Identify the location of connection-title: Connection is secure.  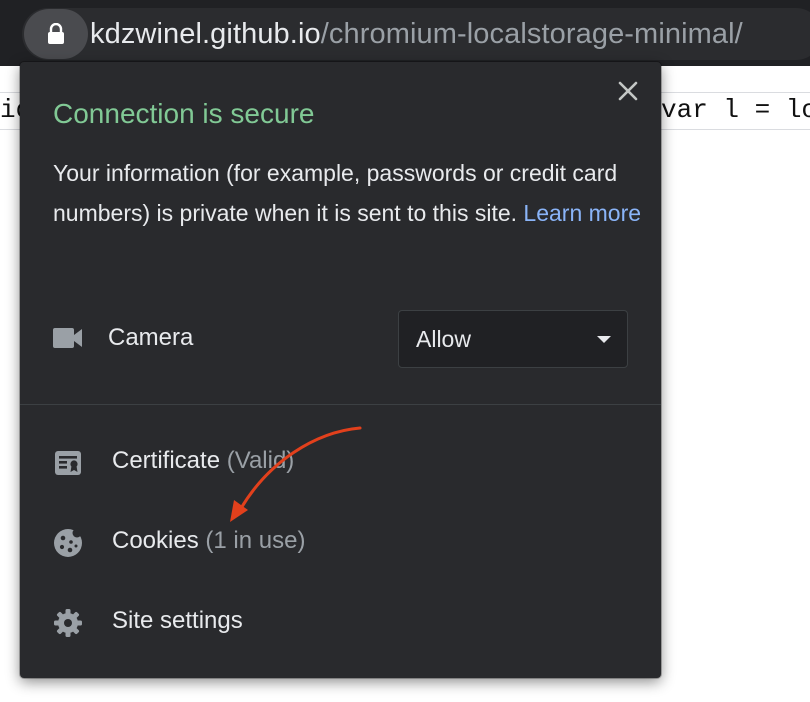
(184, 113).